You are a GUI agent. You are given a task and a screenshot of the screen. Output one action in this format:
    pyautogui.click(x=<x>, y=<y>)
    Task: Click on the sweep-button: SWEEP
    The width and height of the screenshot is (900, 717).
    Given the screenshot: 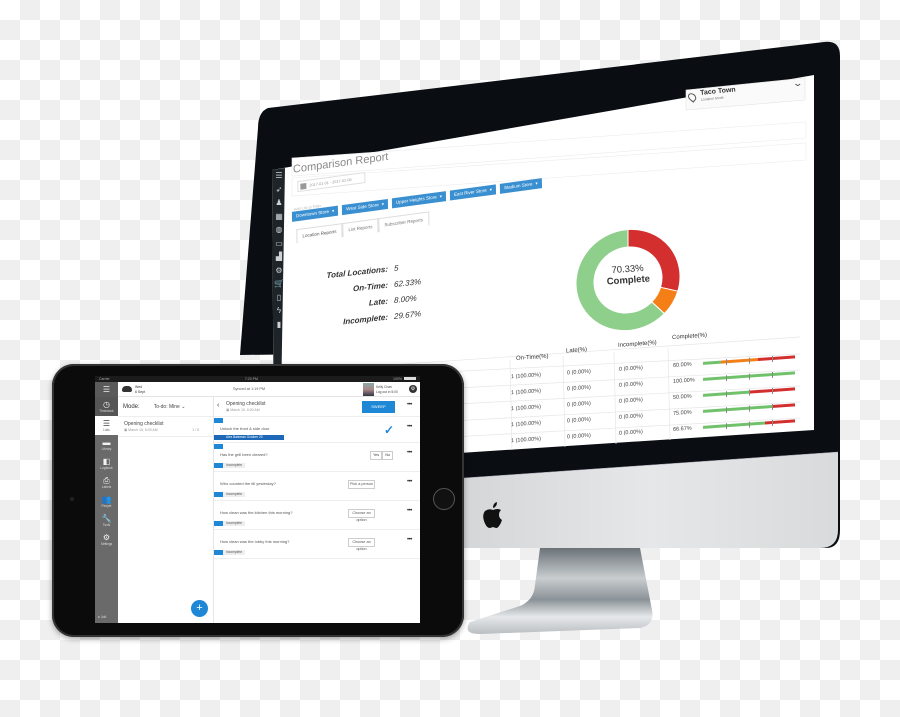 What is the action you would take?
    pyautogui.click(x=378, y=407)
    